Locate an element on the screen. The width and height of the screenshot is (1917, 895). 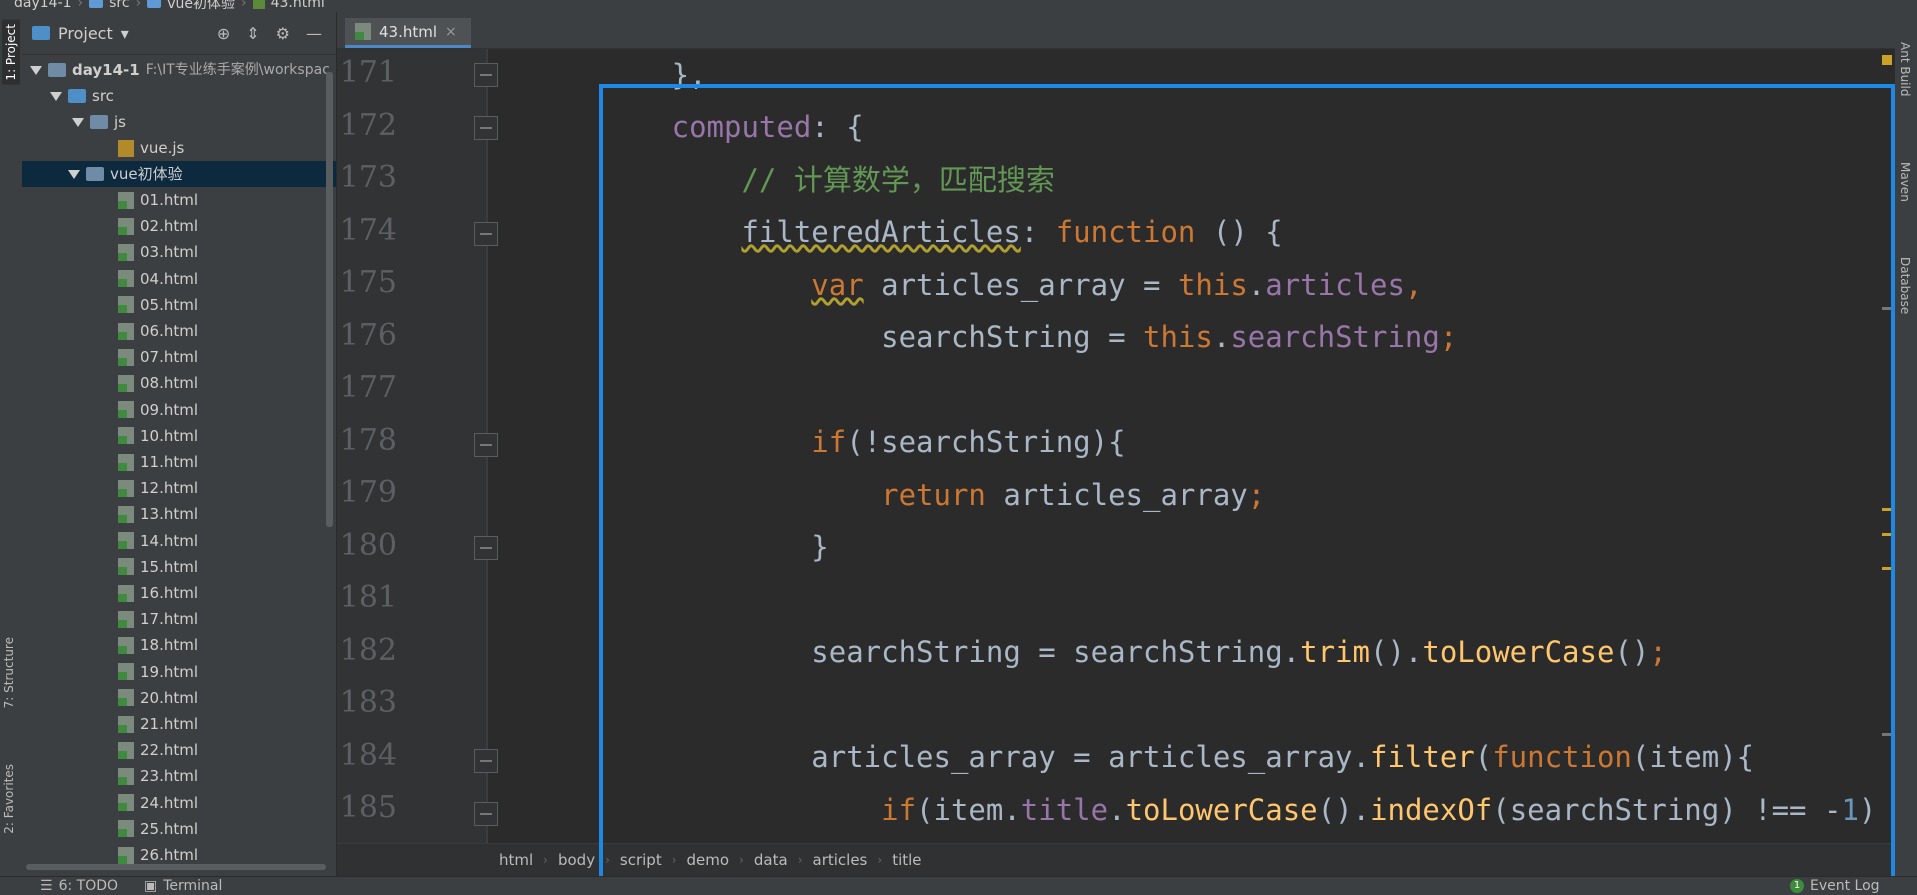
tab-maven: Maven is located at coordinates (1905, 182).